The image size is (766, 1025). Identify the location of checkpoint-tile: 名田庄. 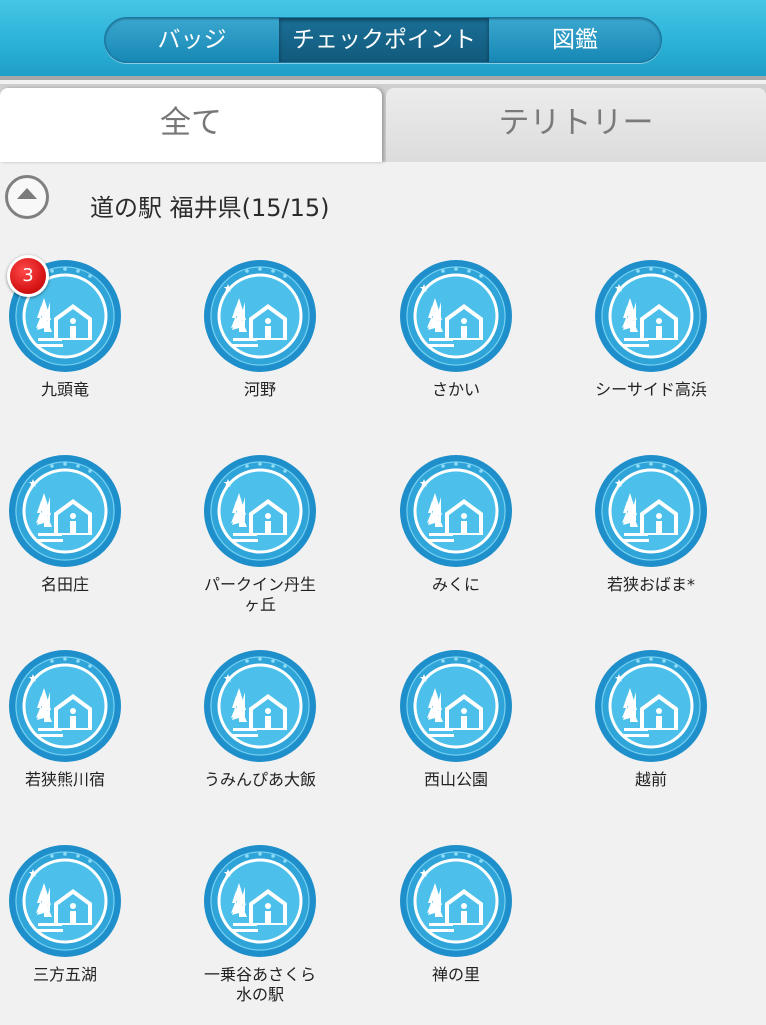
(77, 540).